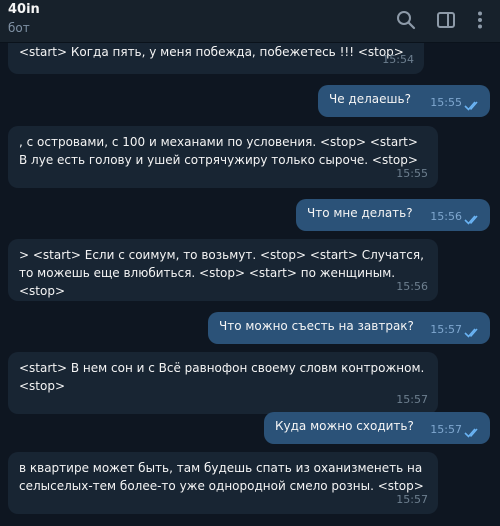 The width and height of the screenshot is (500, 526). What do you see at coordinates (250, 21) in the screenshot?
I see `chat-header: 40in бот` at bounding box center [250, 21].